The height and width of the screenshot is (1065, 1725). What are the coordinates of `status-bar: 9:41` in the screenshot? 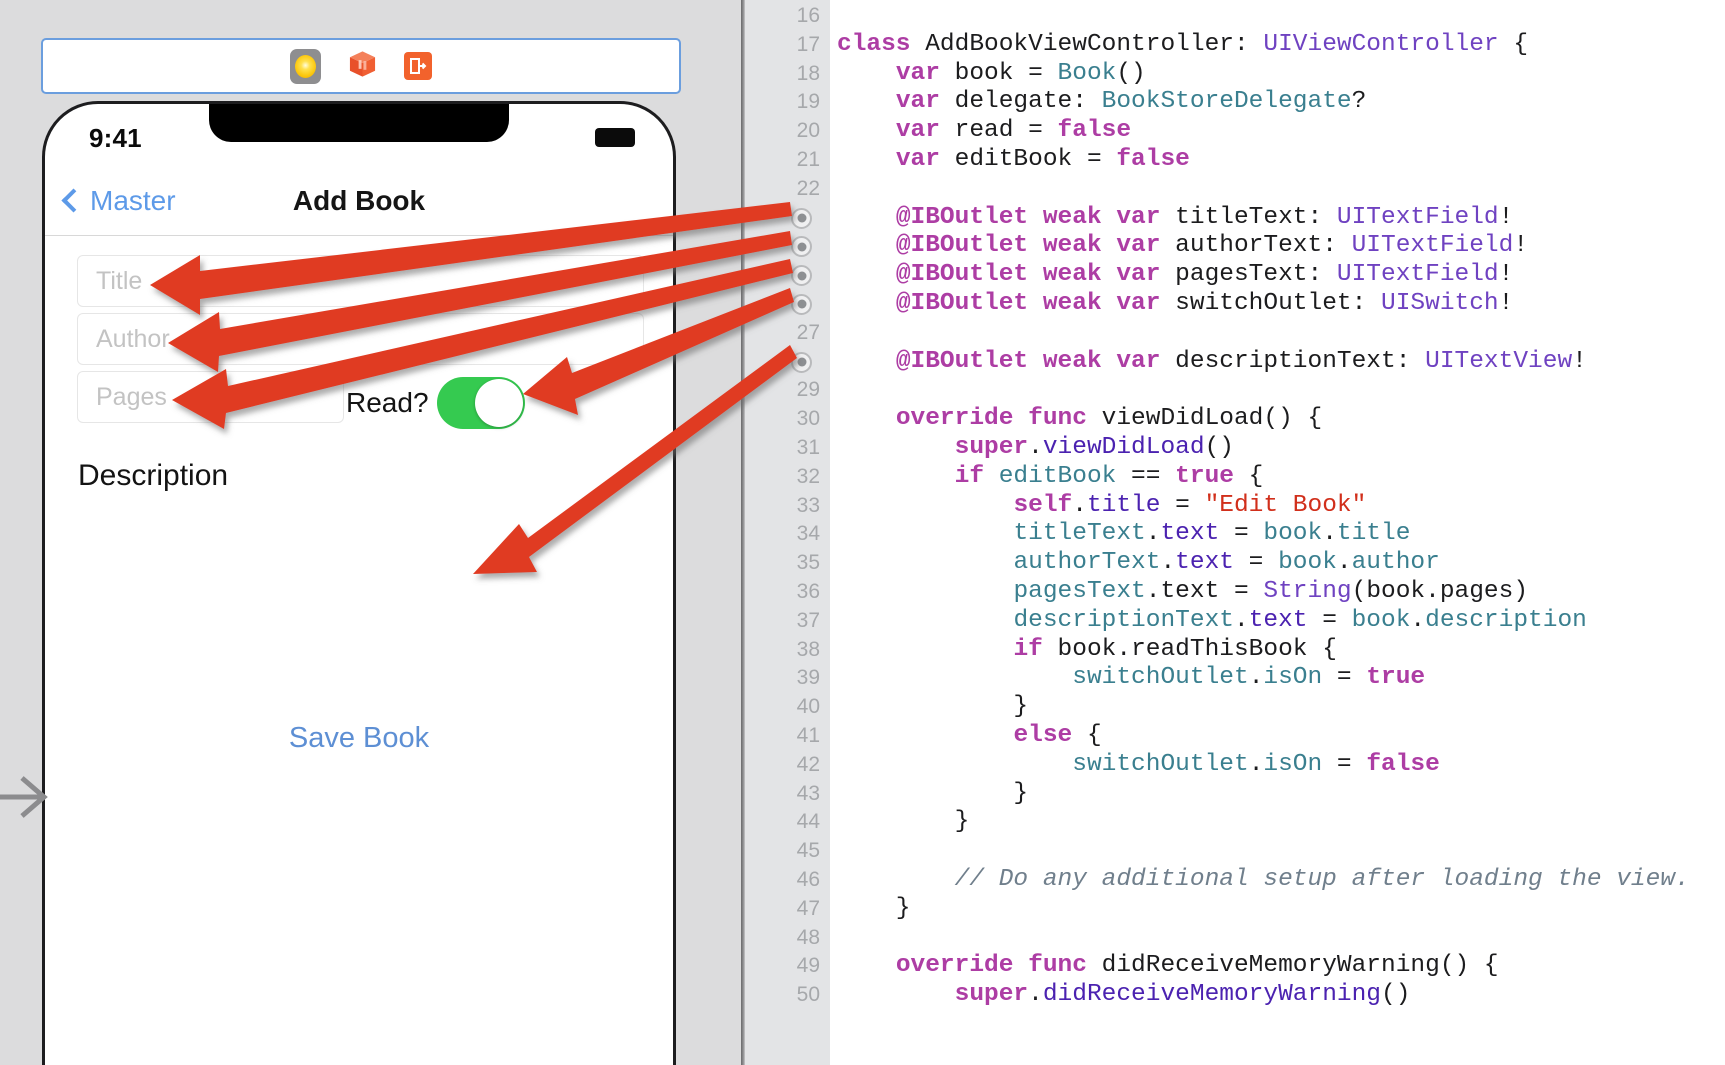 It's located at (359, 135).